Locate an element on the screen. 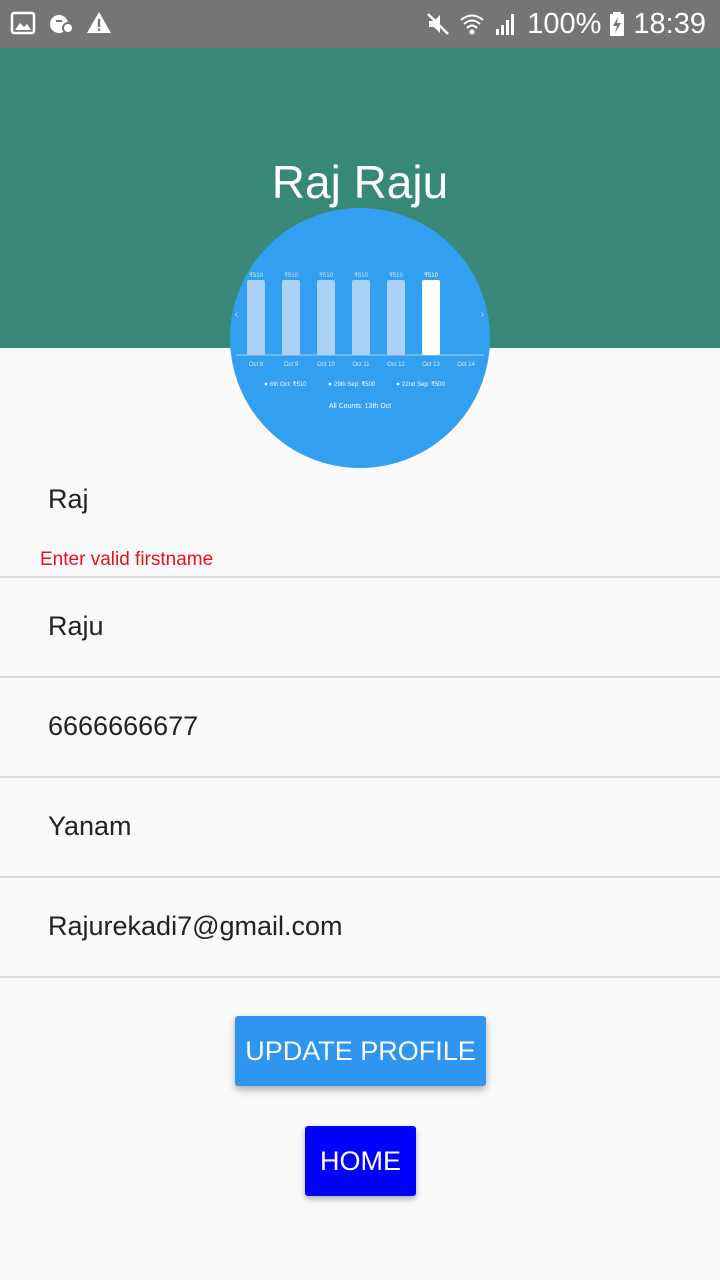 Image resolution: width=720 pixels, height=1280 pixels. profile-name-title: Raj Raju is located at coordinates (360, 182).